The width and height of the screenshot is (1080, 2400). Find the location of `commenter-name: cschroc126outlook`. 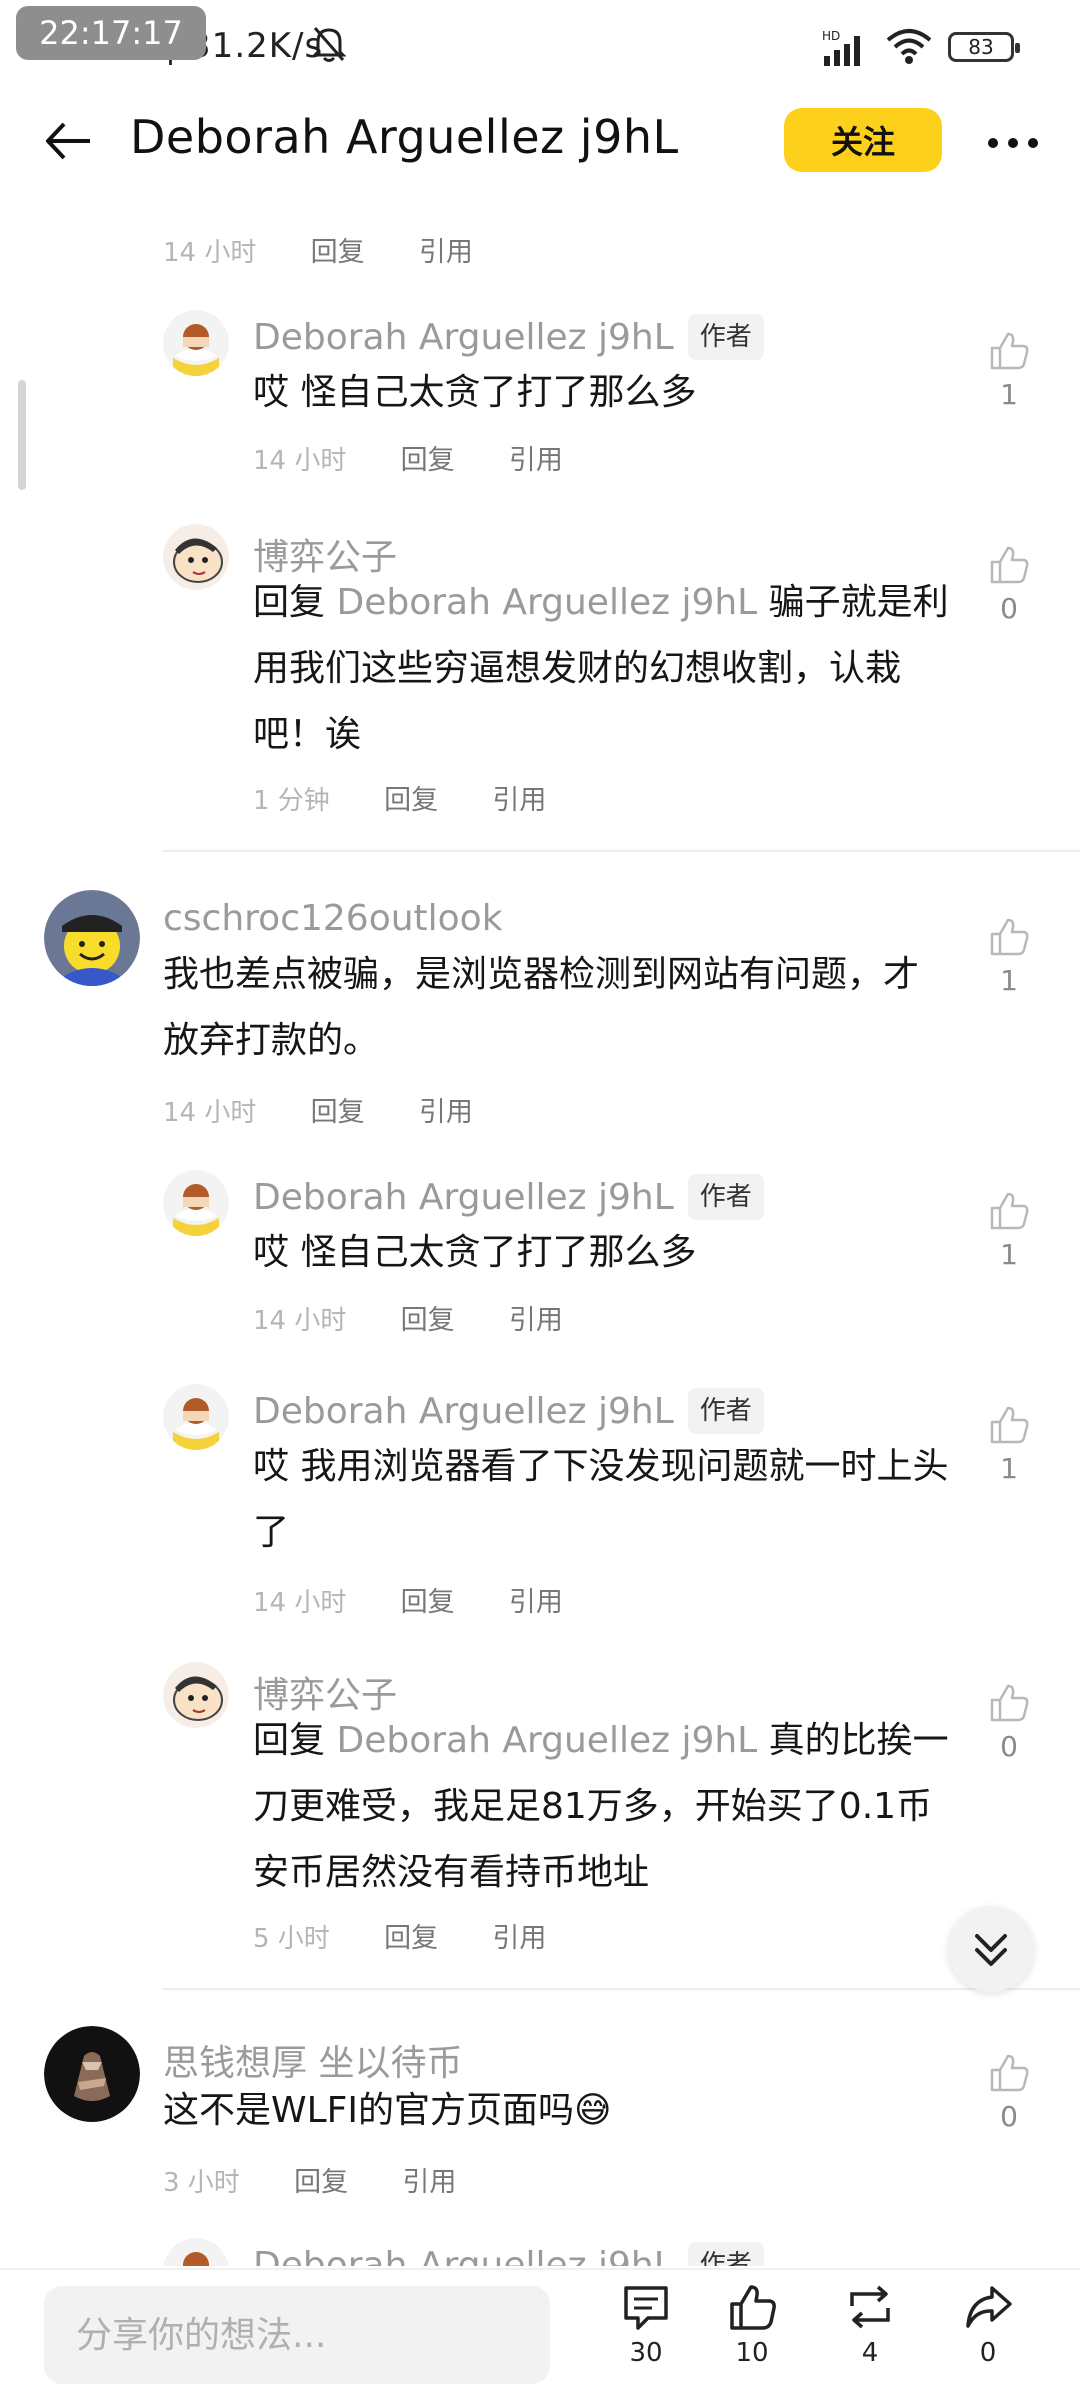

commenter-name: cschroc126outlook is located at coordinates (333, 918).